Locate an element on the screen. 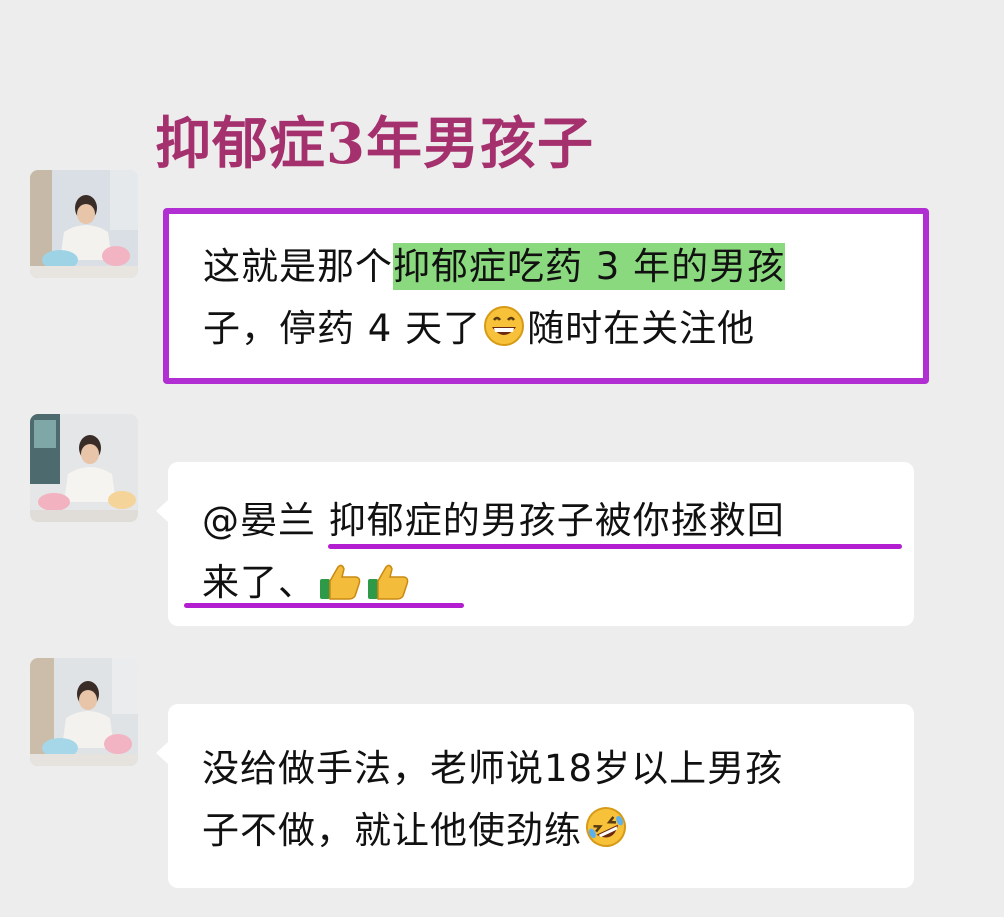 This screenshot has height=917, width=1004. message-text: 子不做，就让他使劲练 is located at coordinates (392, 830).